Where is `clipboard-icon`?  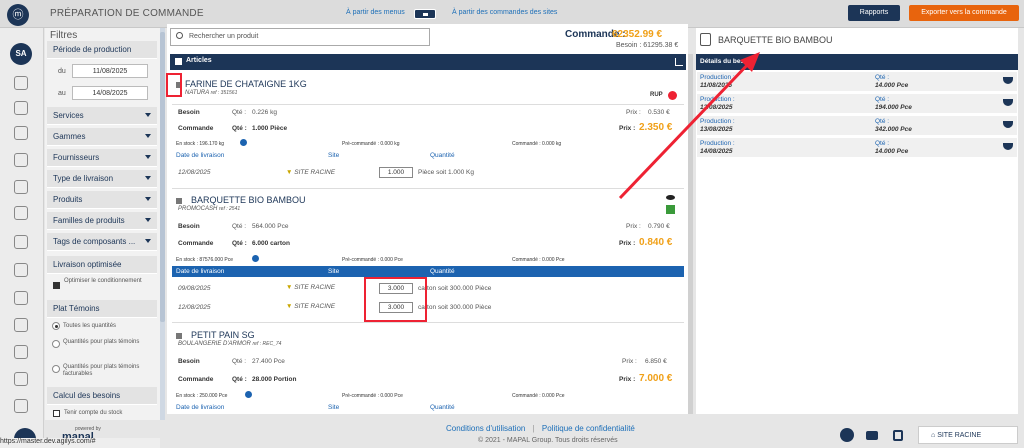 clipboard-icon is located at coordinates (21, 133).